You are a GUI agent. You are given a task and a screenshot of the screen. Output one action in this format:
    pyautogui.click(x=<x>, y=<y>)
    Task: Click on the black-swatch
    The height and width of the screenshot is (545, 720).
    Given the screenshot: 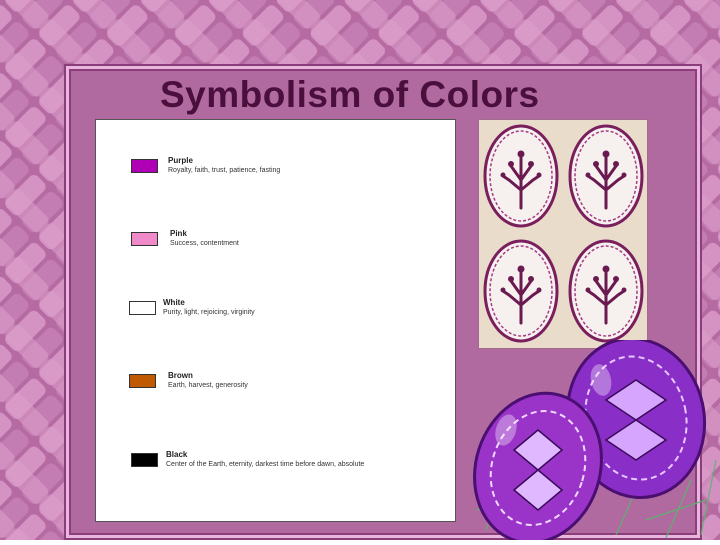 What is the action you would take?
    pyautogui.click(x=144, y=460)
    